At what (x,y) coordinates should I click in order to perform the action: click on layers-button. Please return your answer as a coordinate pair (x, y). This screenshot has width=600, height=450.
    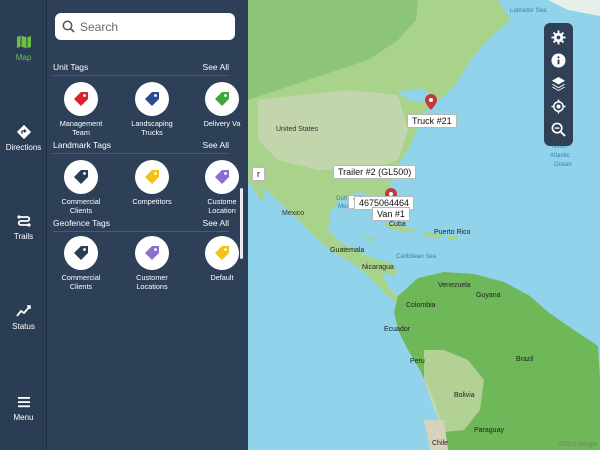
    Looking at the image, I should click on (558, 83).